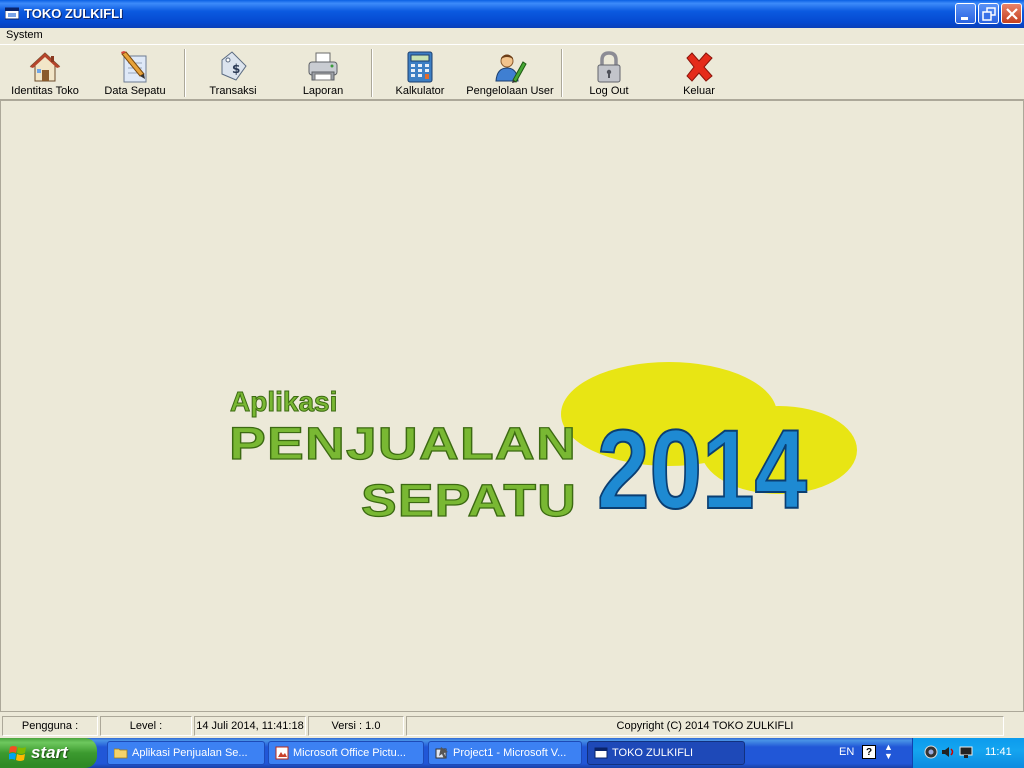  I want to click on volume-icon, so click(948, 752).